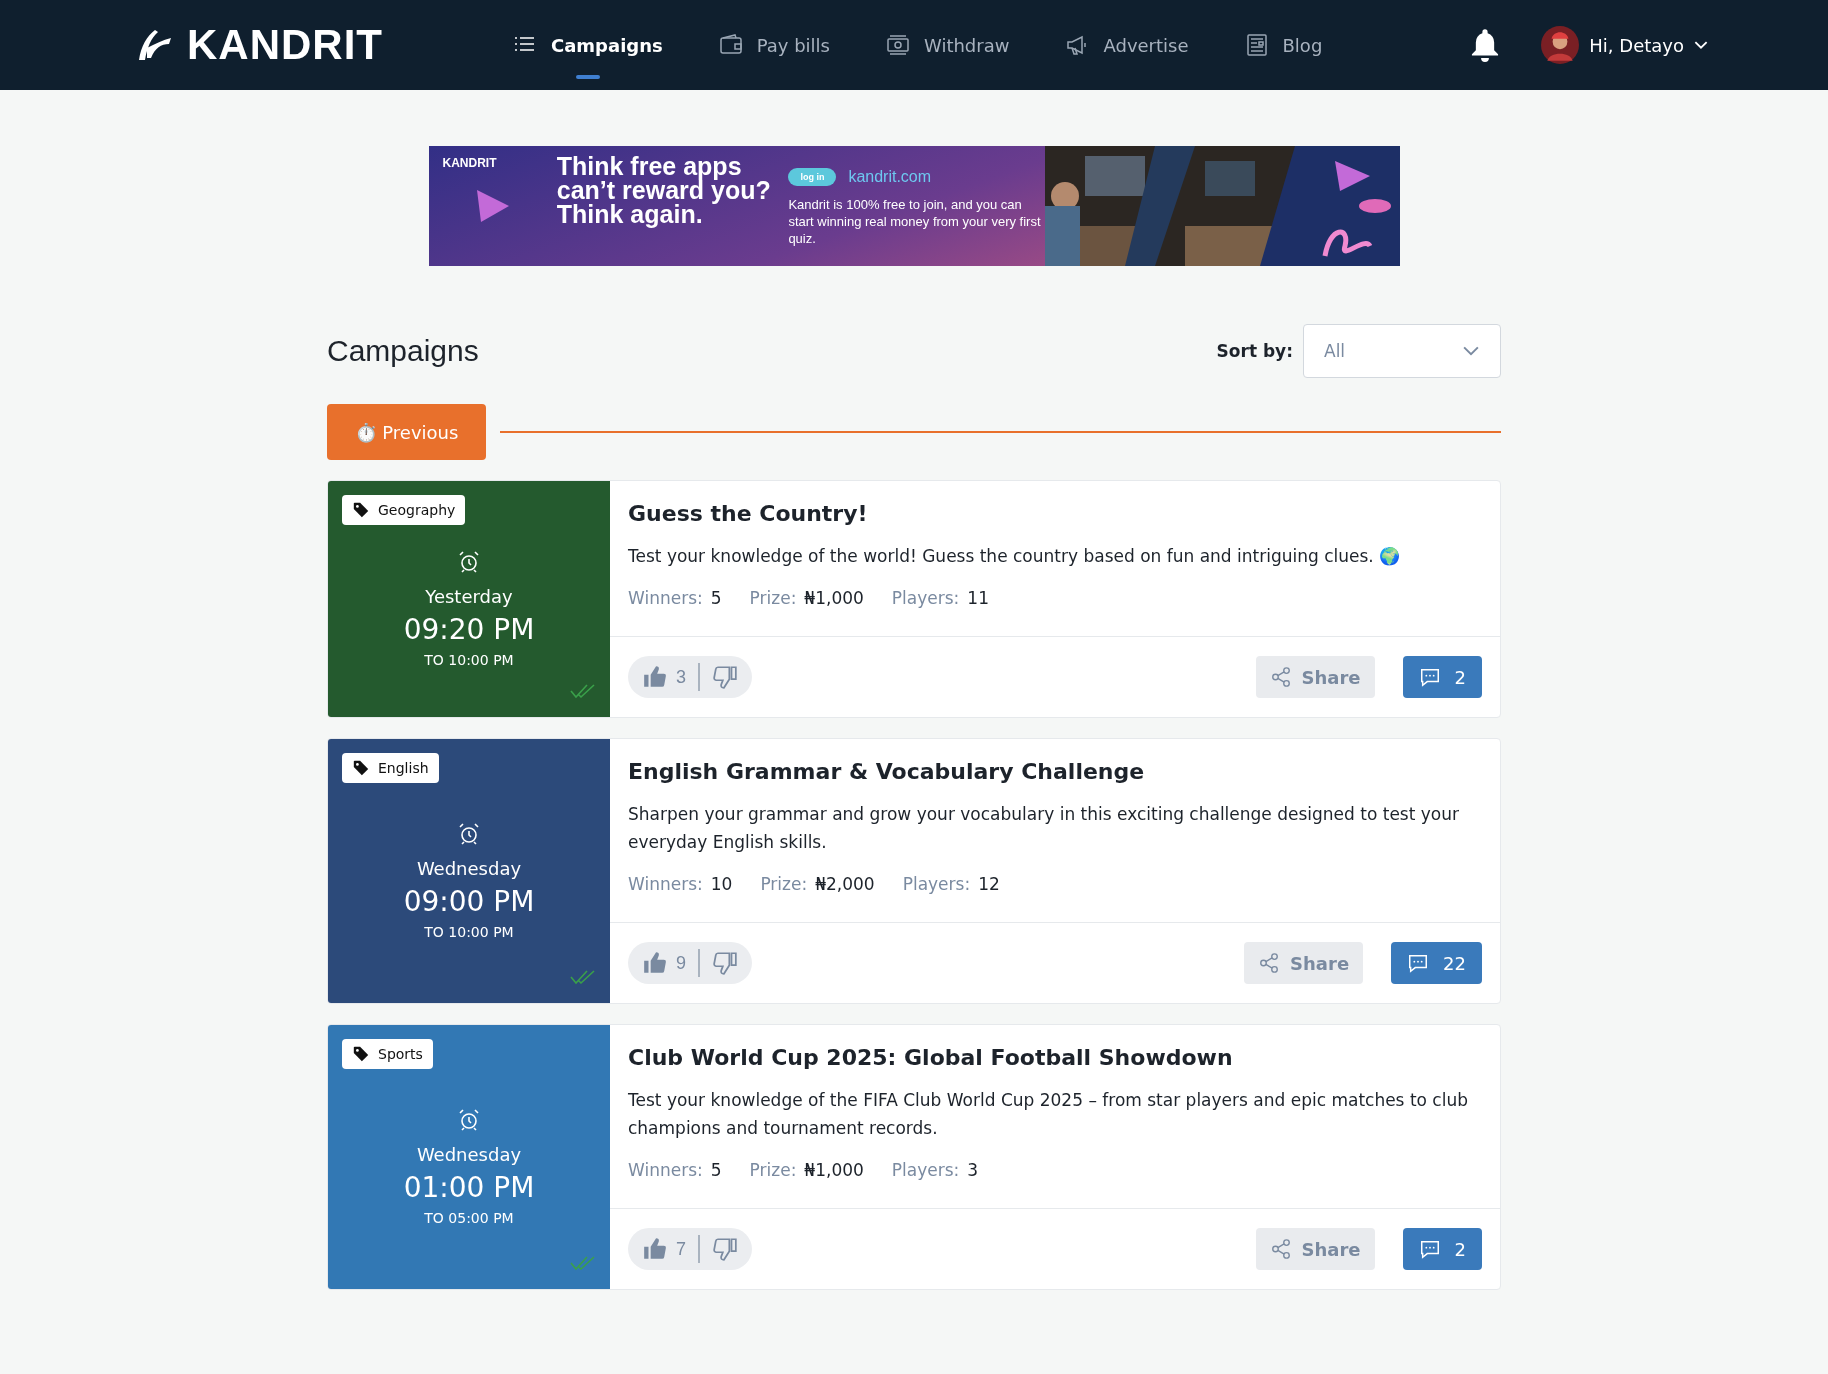 This screenshot has width=1828, height=1374. What do you see at coordinates (406, 432) in the screenshot?
I see `previous-button: ⏱ Previous` at bounding box center [406, 432].